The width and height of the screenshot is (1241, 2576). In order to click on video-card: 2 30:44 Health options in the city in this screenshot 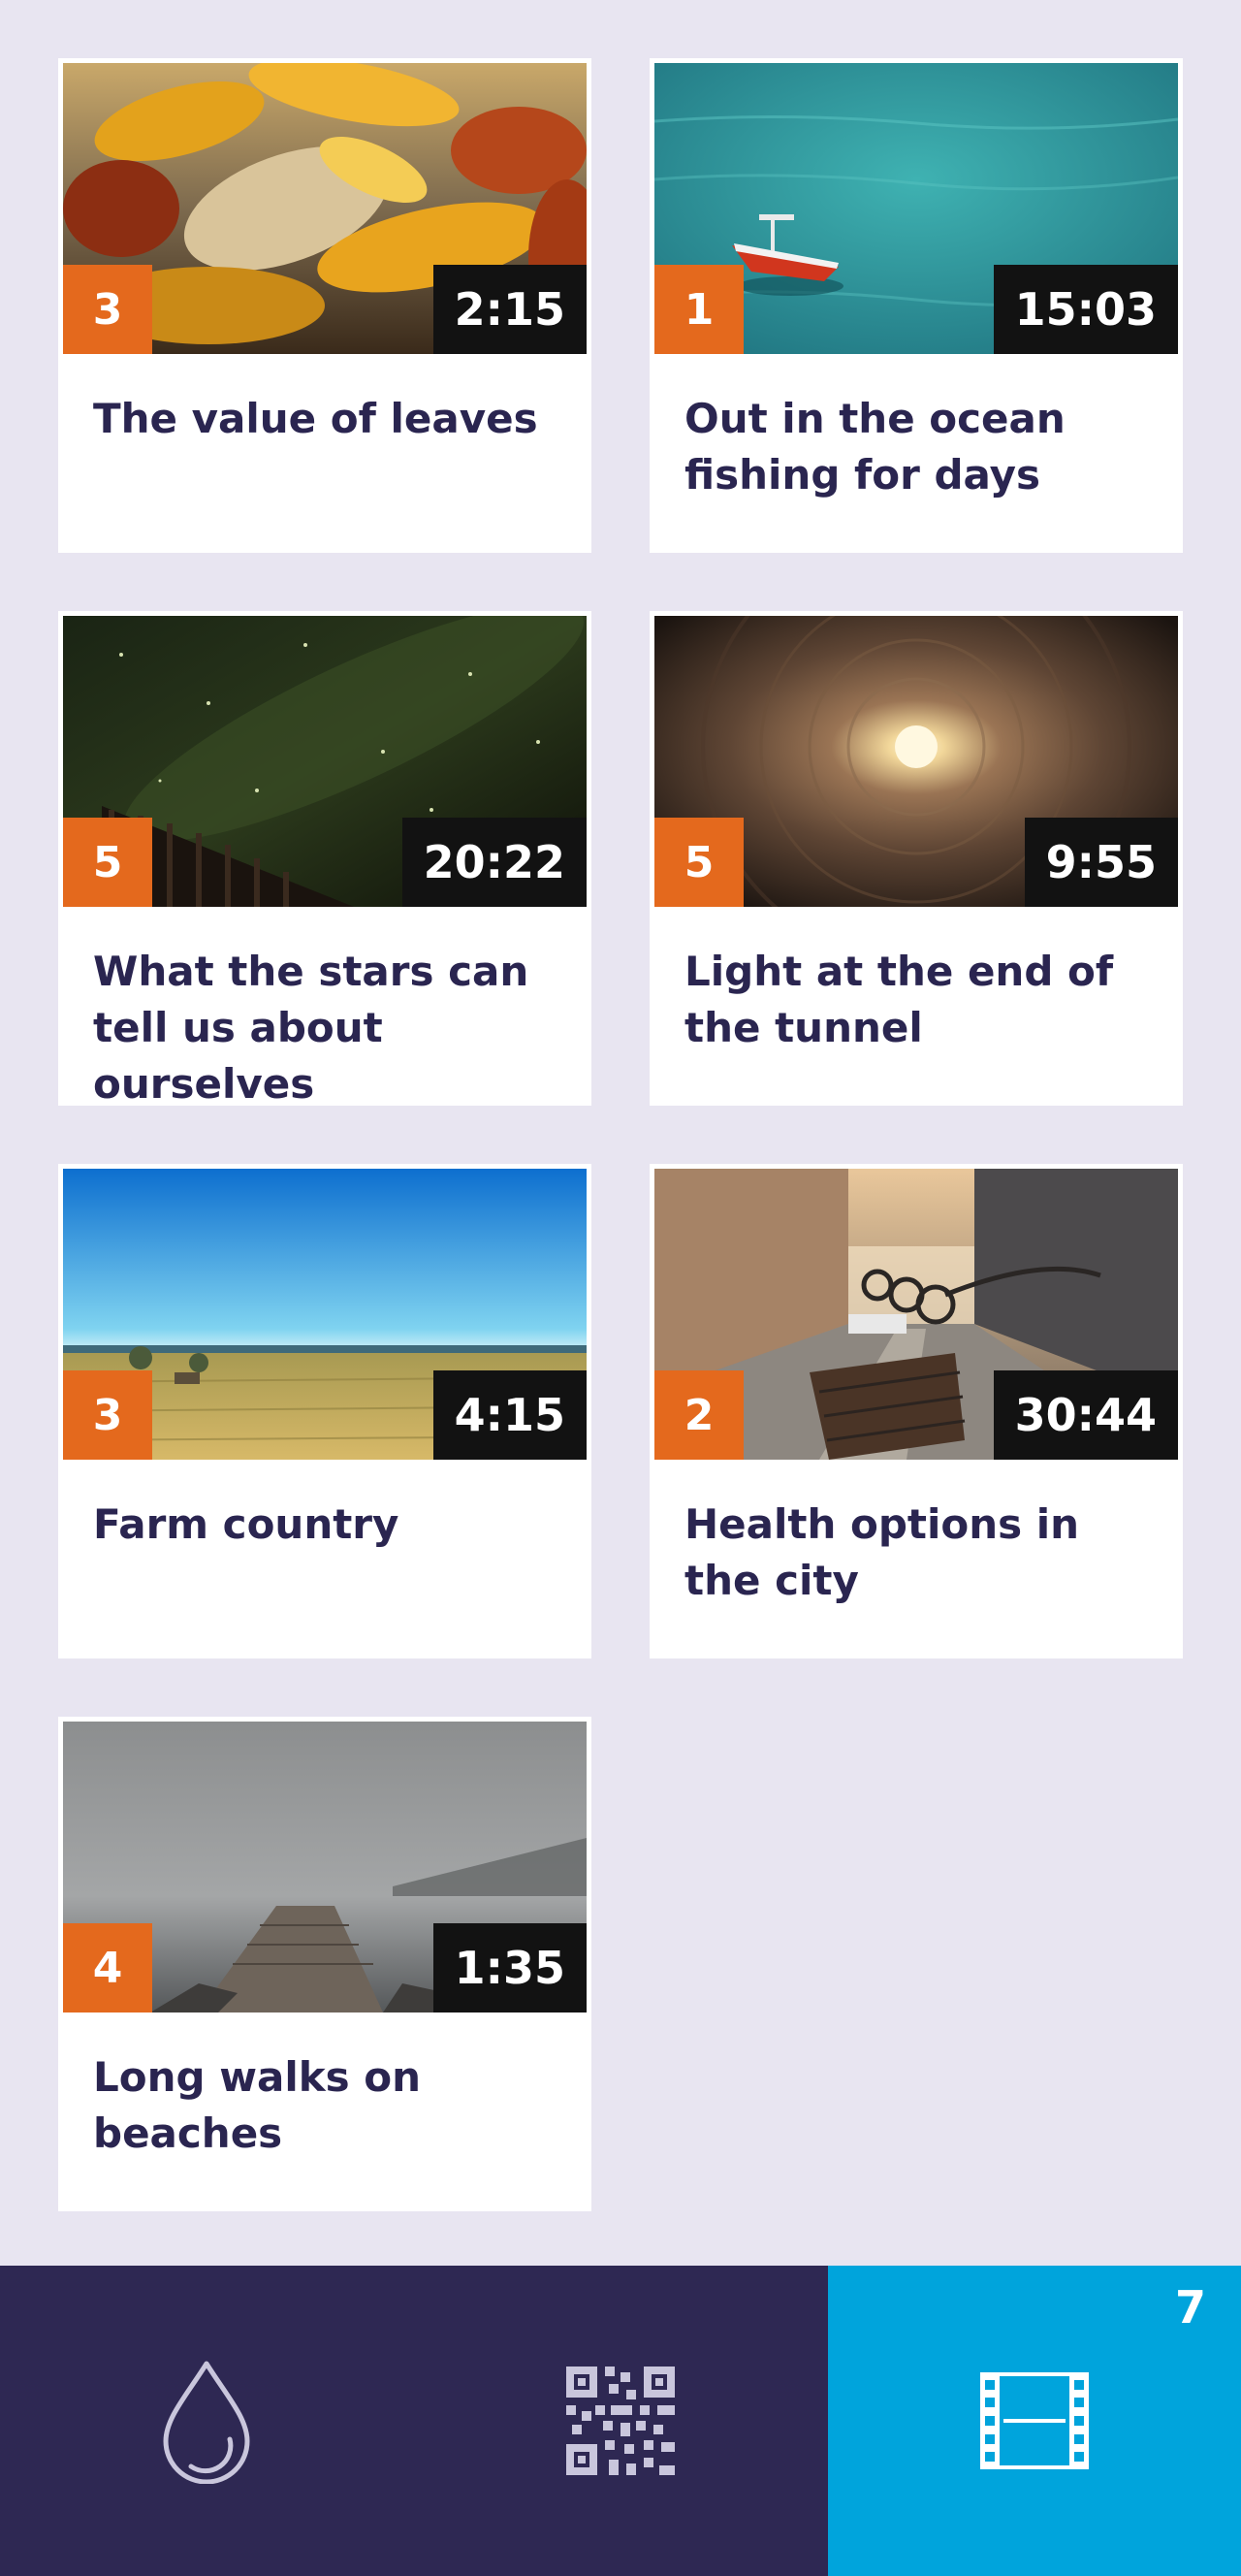, I will do `click(916, 1411)`.